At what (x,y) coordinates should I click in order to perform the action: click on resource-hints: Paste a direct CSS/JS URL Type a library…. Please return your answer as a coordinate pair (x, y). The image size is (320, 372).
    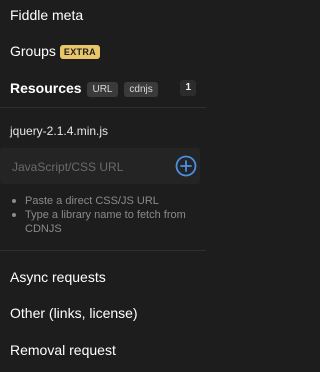
    Looking at the image, I should click on (105, 215).